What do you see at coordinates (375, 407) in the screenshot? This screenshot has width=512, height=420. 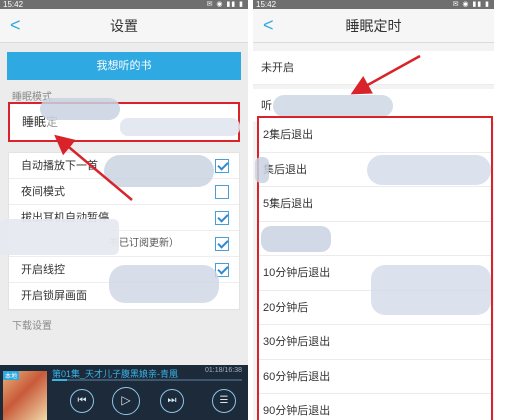 I see `timer-option-90-min: 90分钟后退出` at bounding box center [375, 407].